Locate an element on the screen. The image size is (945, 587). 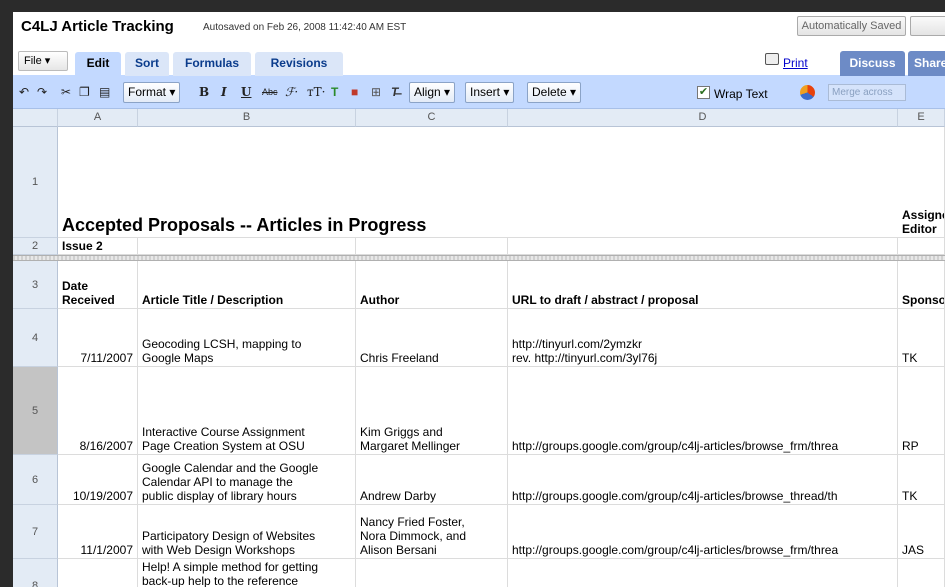
column-title-author: Author is located at coordinates (432, 285).